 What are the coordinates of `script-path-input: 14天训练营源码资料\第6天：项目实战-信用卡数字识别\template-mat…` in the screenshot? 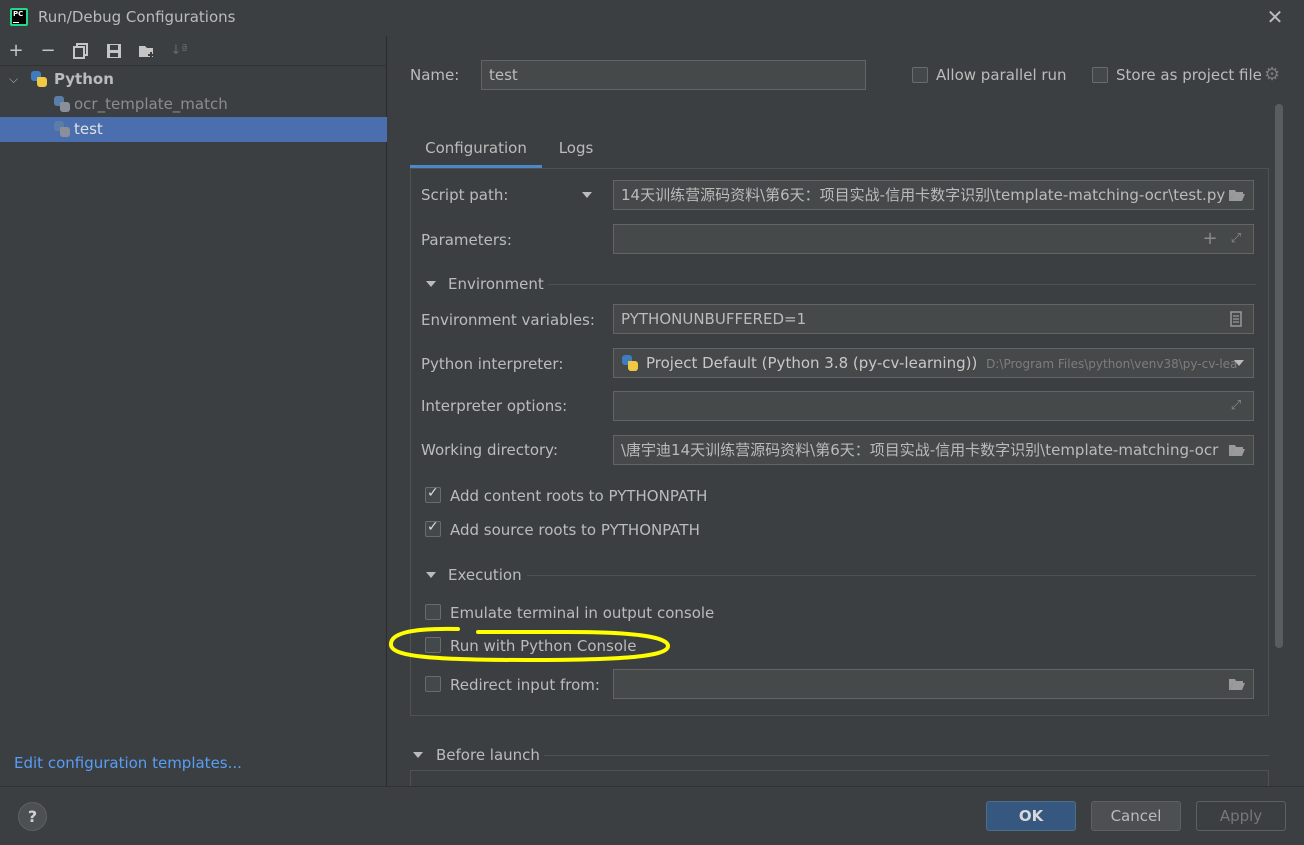 It's located at (933, 195).